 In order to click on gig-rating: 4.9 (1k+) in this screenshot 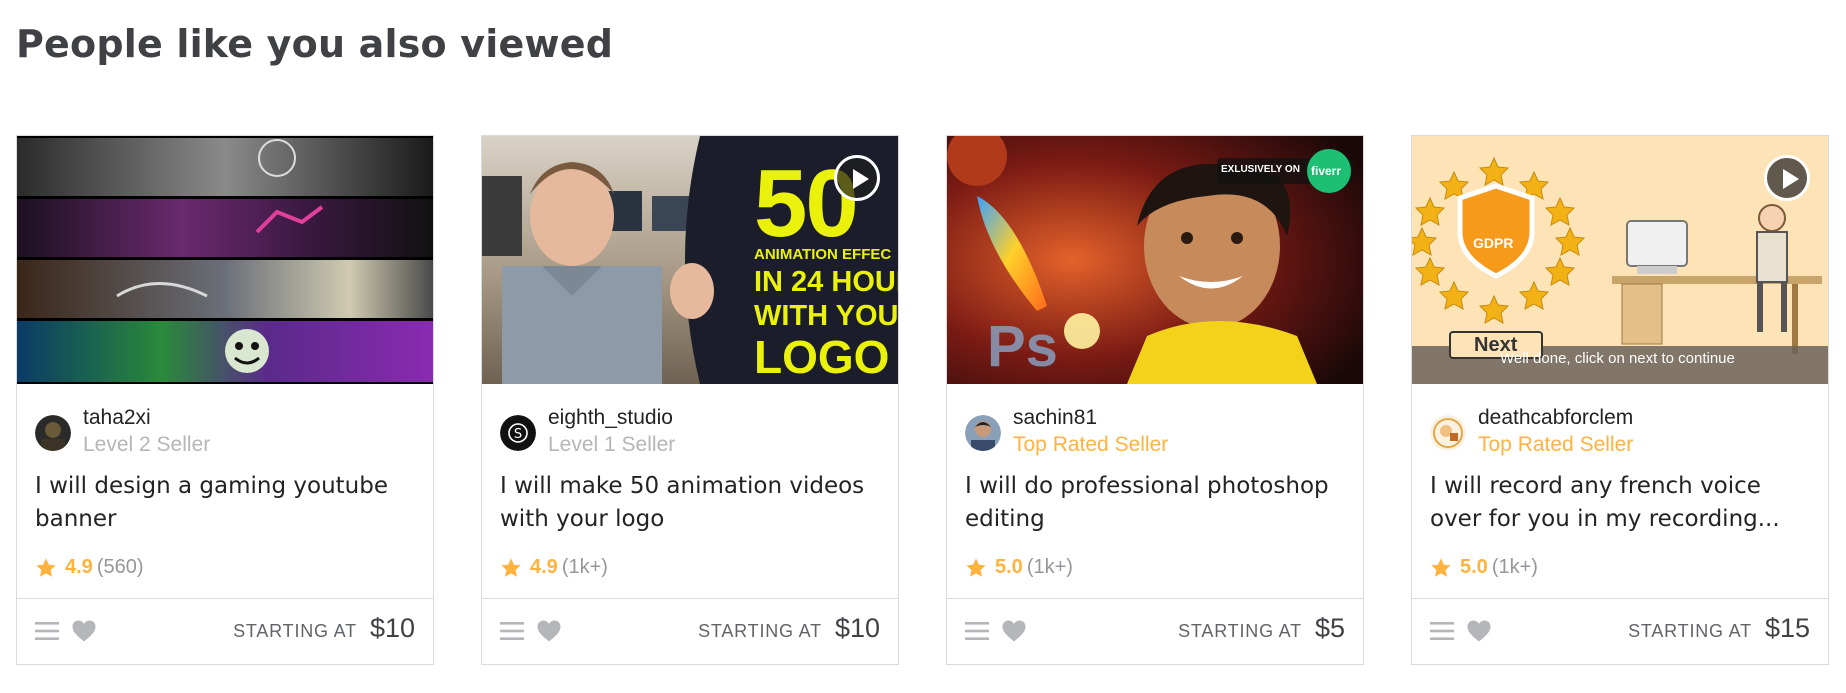, I will do `click(554, 567)`.